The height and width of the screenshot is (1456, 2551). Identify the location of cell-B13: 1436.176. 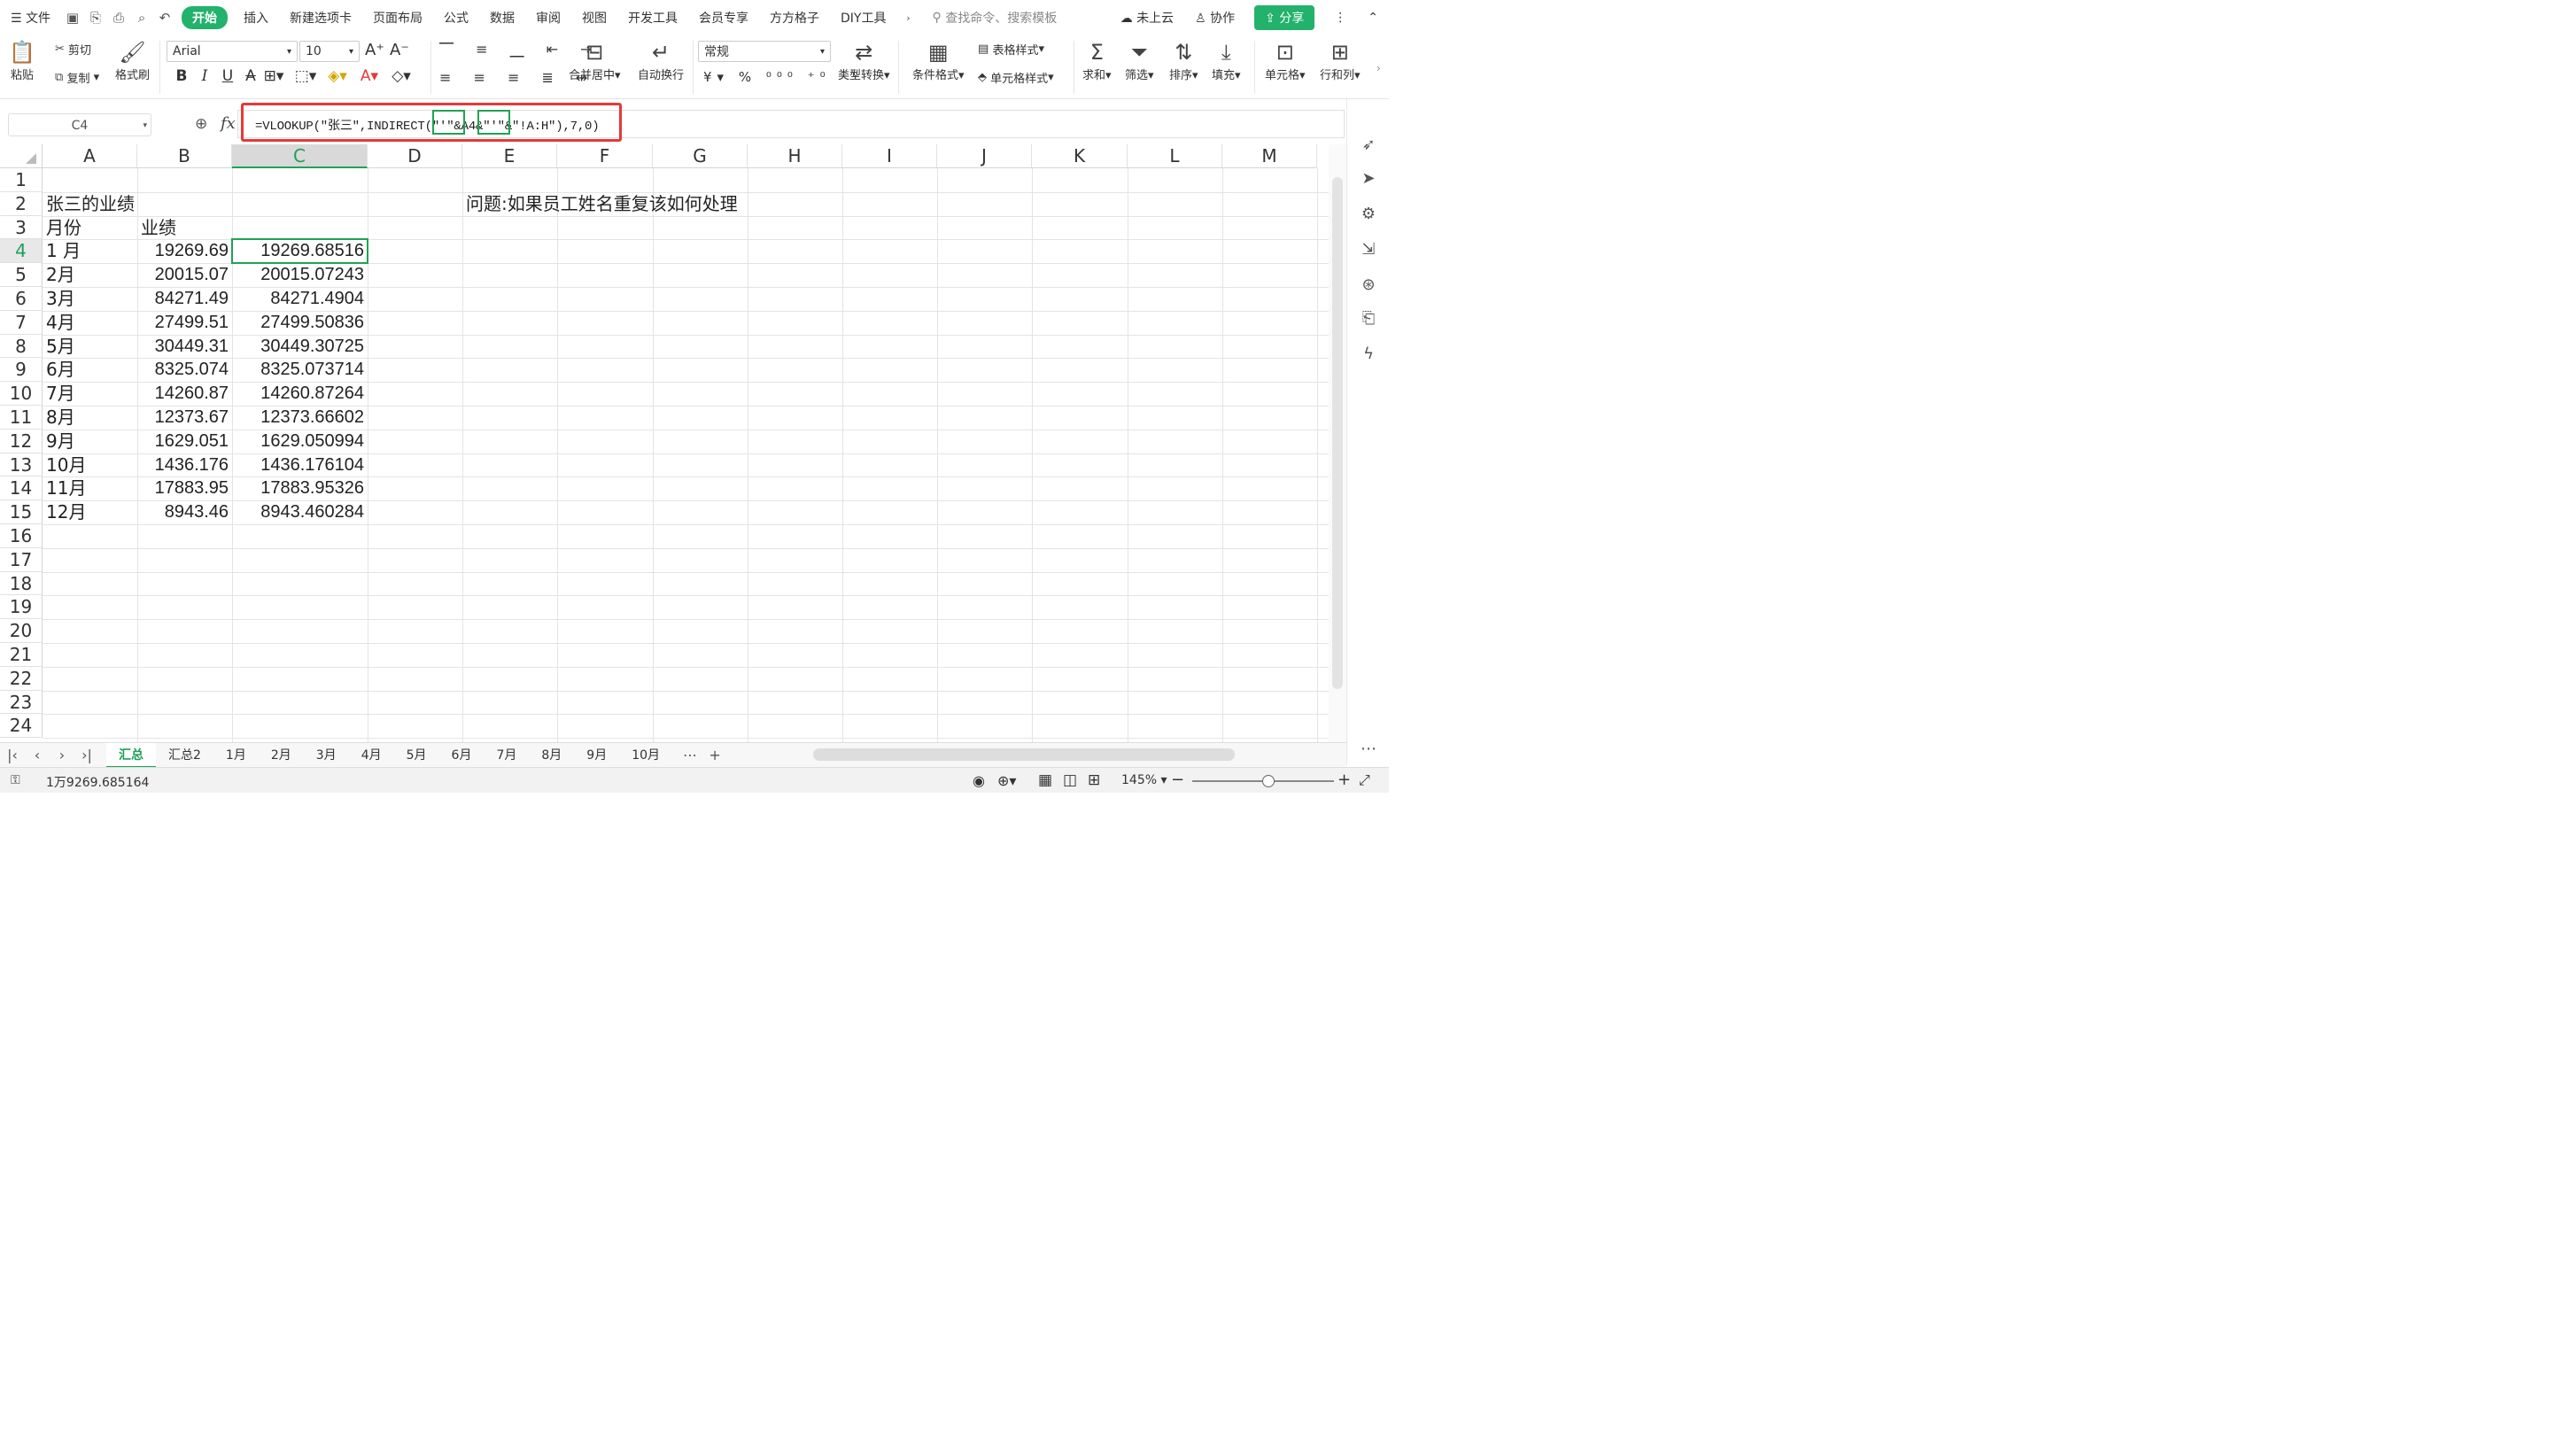
(183, 466).